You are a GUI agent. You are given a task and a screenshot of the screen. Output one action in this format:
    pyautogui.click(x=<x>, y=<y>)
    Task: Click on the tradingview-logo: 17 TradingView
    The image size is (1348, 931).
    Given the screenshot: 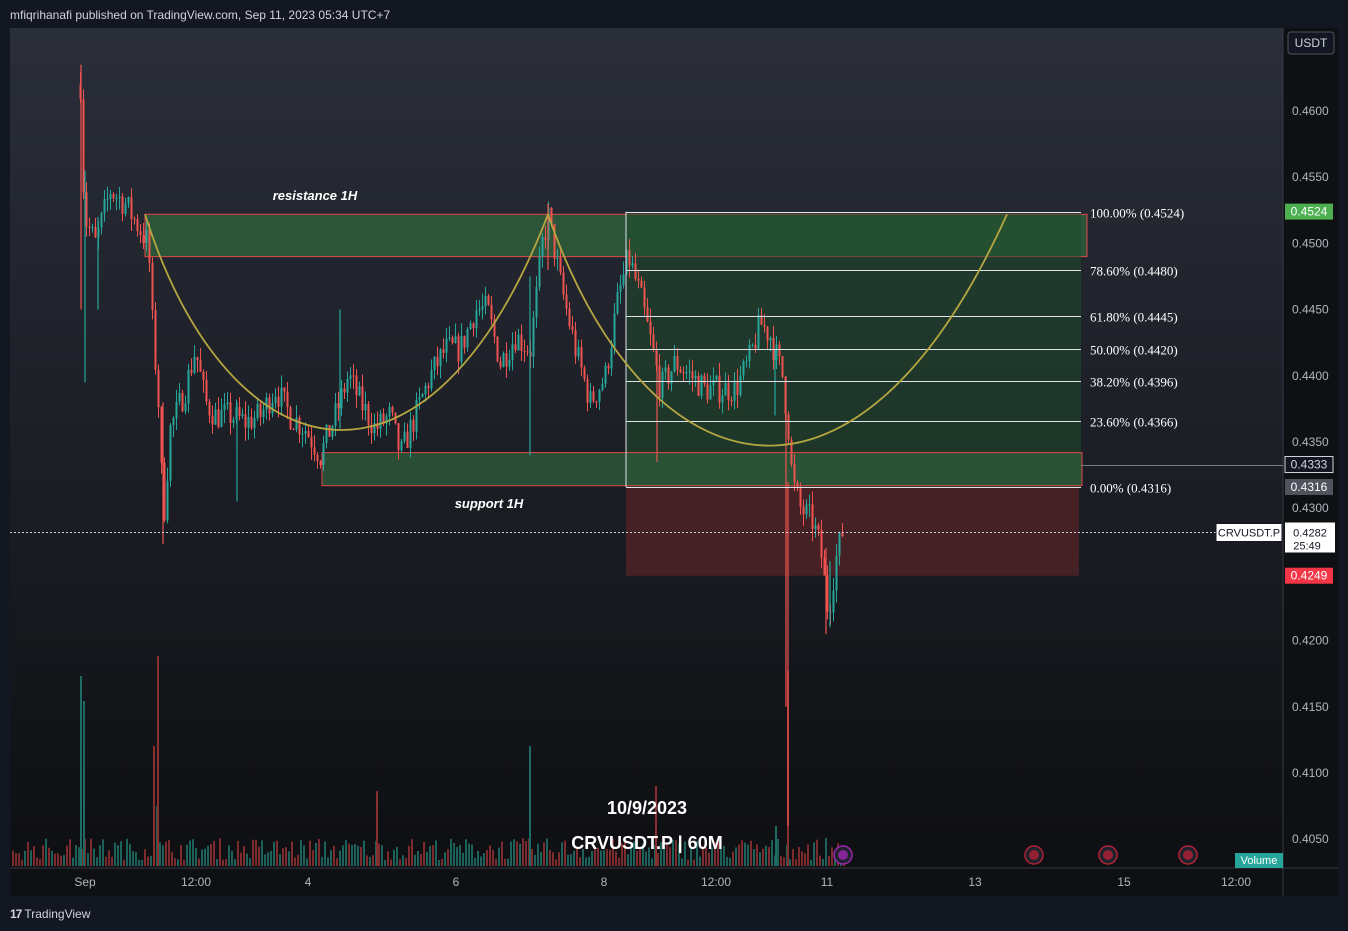 What is the action you would take?
    pyautogui.click(x=50, y=914)
    